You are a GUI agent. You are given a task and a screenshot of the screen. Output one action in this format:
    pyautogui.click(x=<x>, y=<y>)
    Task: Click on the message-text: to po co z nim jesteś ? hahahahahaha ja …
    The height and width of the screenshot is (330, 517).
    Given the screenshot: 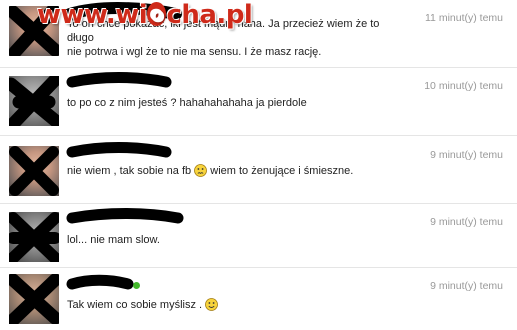 What is the action you would take?
    pyautogui.click(x=237, y=103)
    